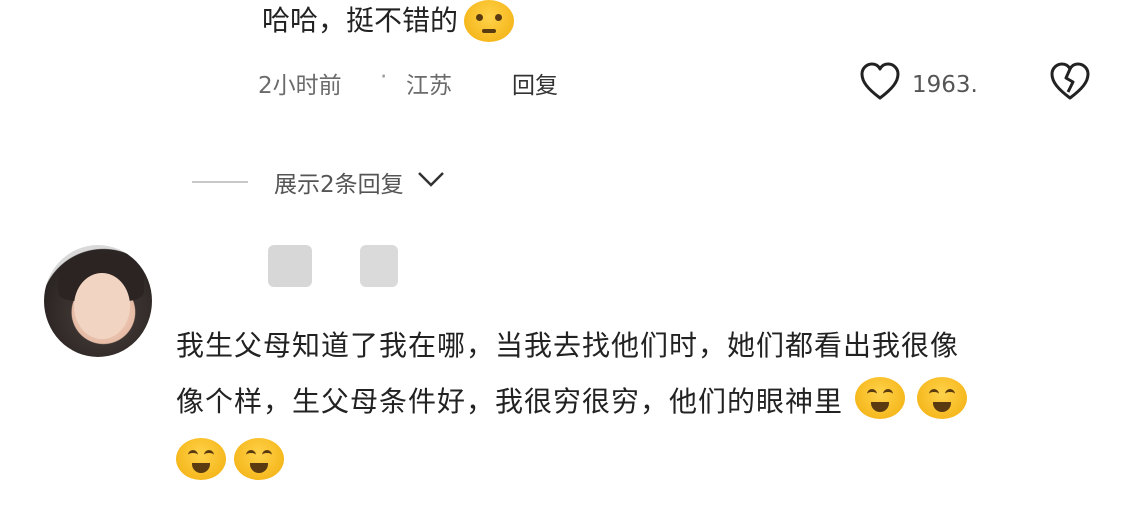 The height and width of the screenshot is (514, 1136). Describe the element at coordinates (220, 182) in the screenshot. I see `divider` at that location.